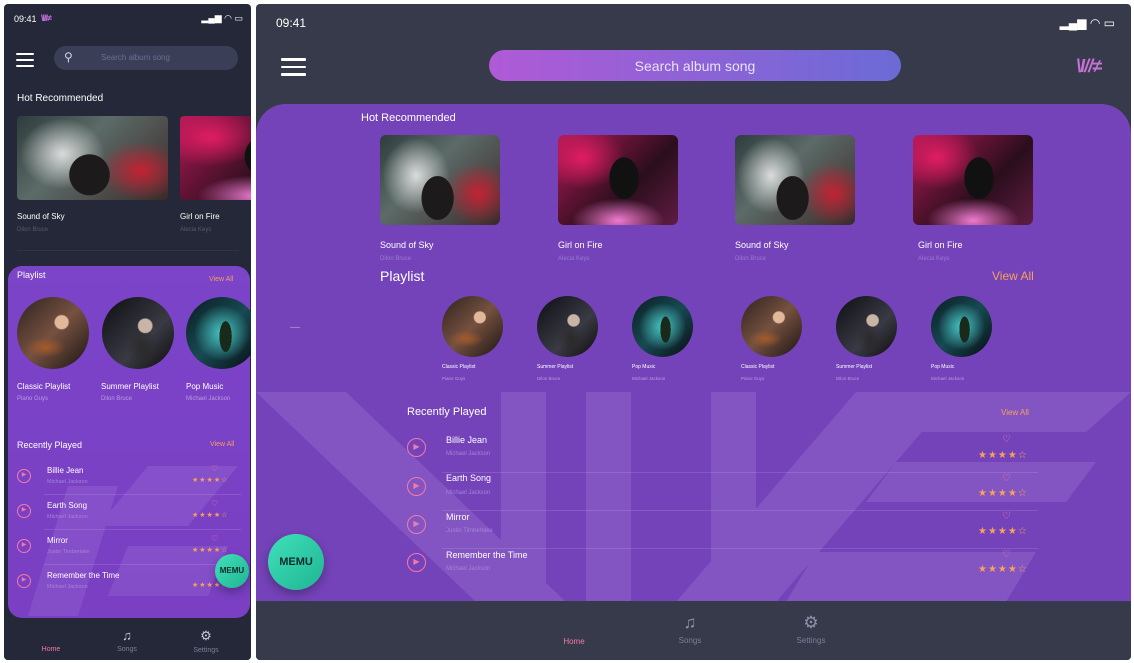 The width and height of the screenshot is (1134, 663). I want to click on playlist-name: Summer Playlist, so click(854, 367).